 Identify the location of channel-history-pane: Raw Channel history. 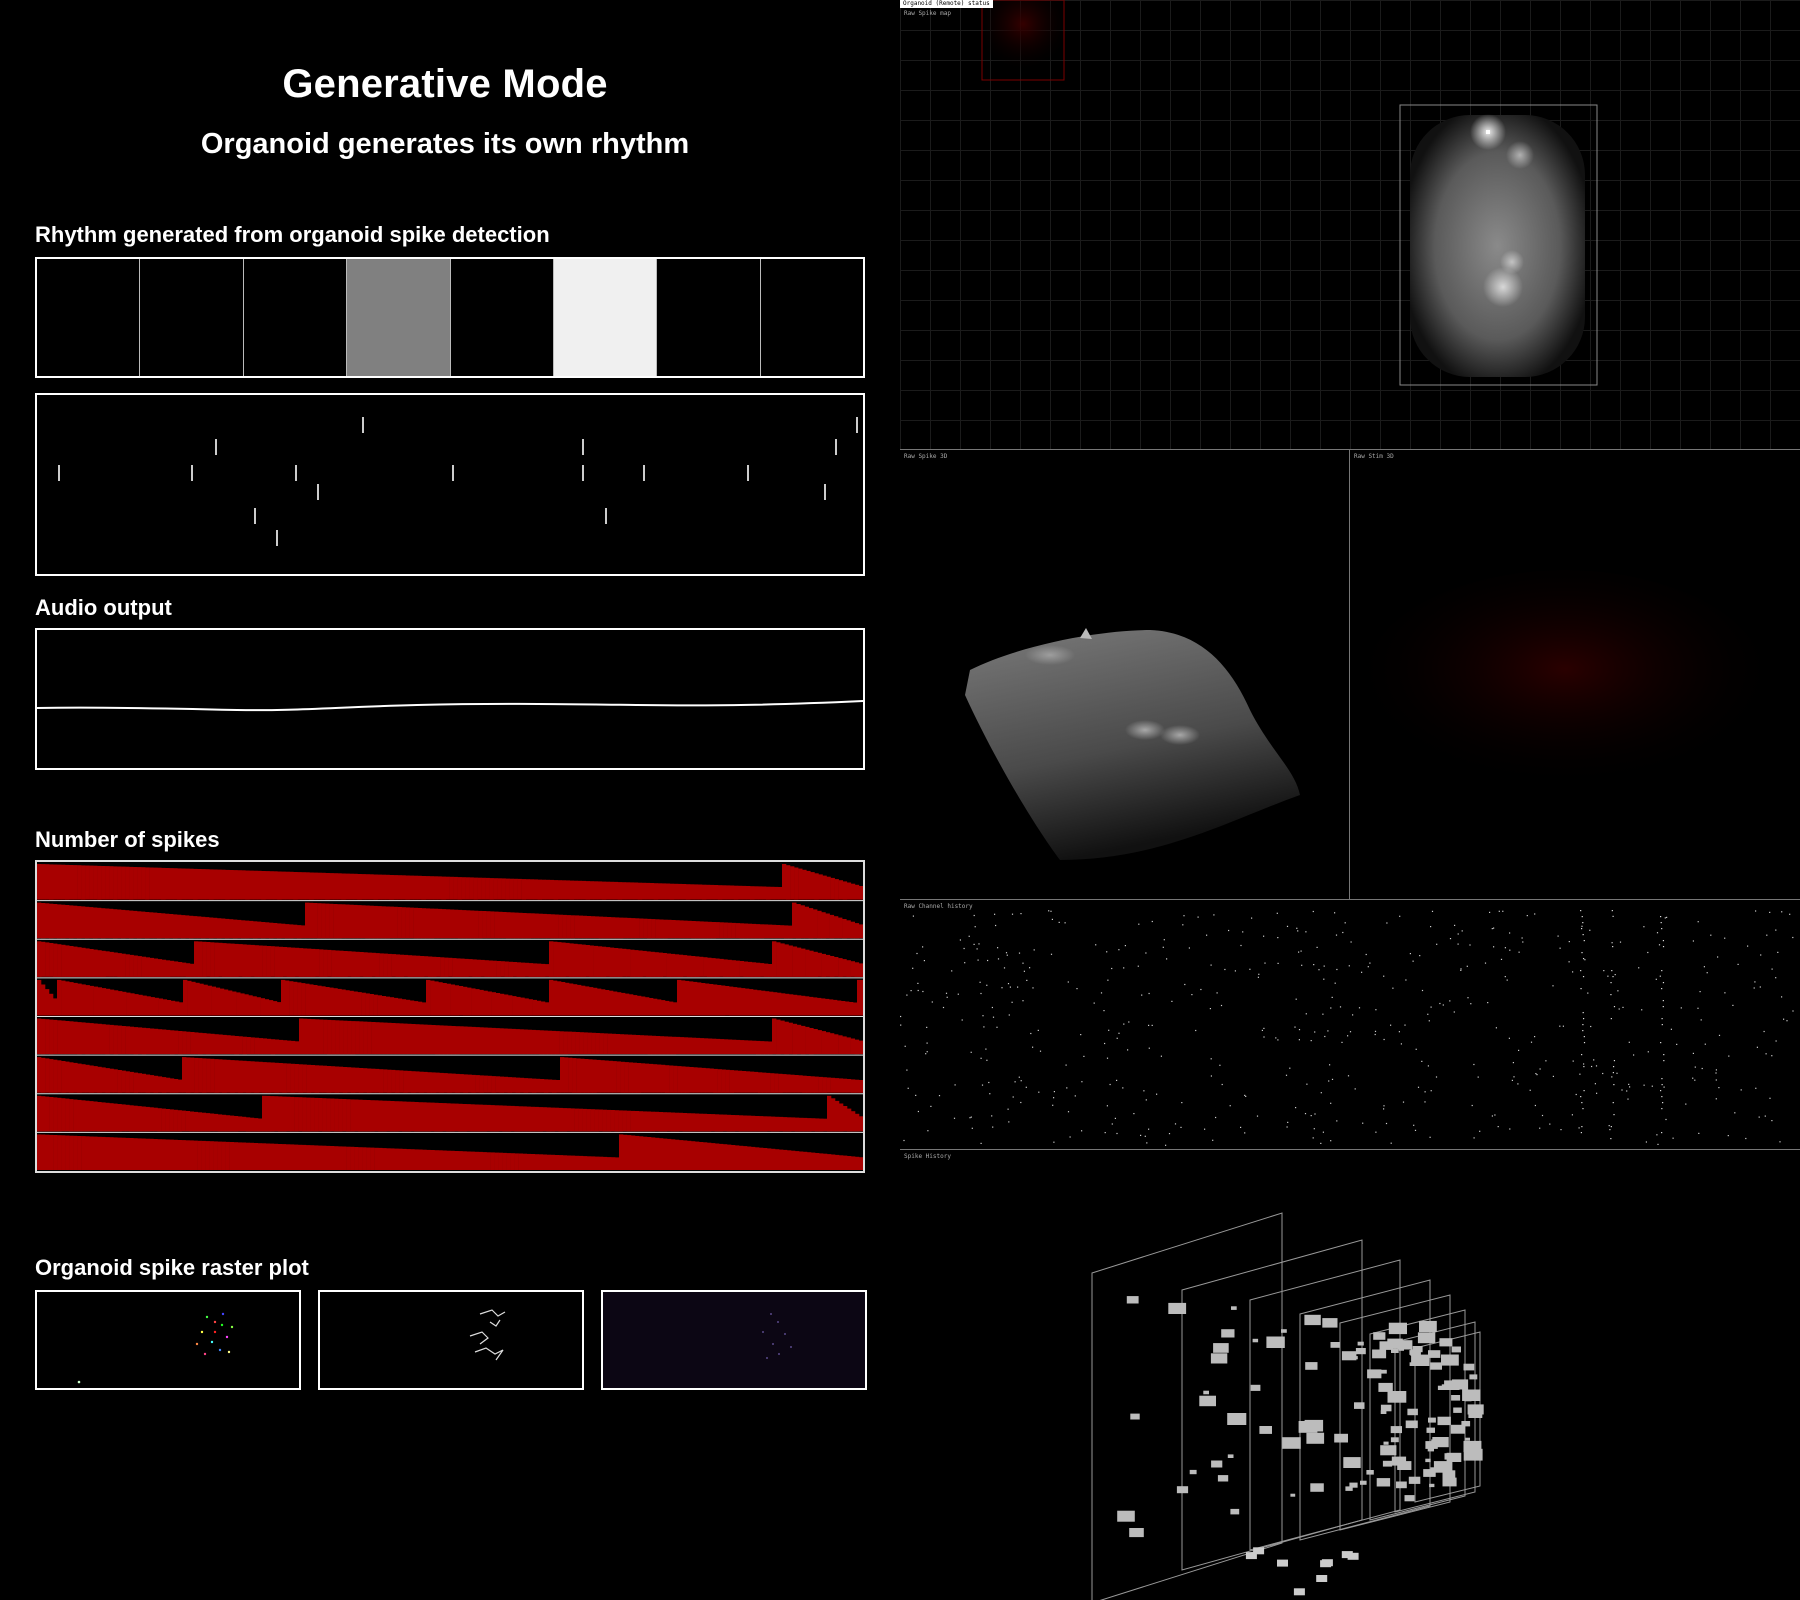
(1350, 1025).